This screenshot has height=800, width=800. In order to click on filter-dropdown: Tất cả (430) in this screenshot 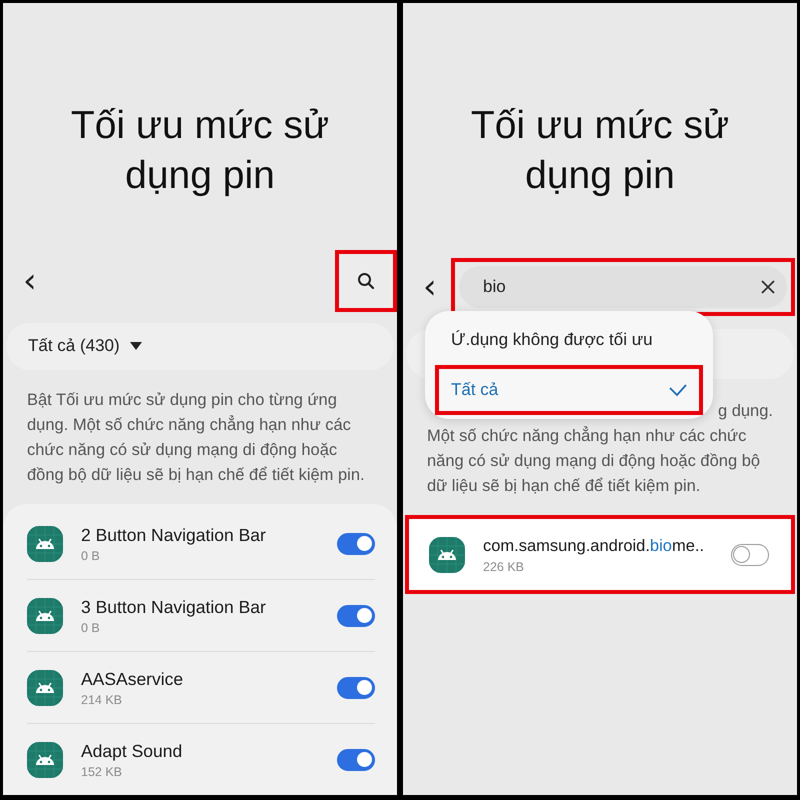, I will do `click(200, 346)`.